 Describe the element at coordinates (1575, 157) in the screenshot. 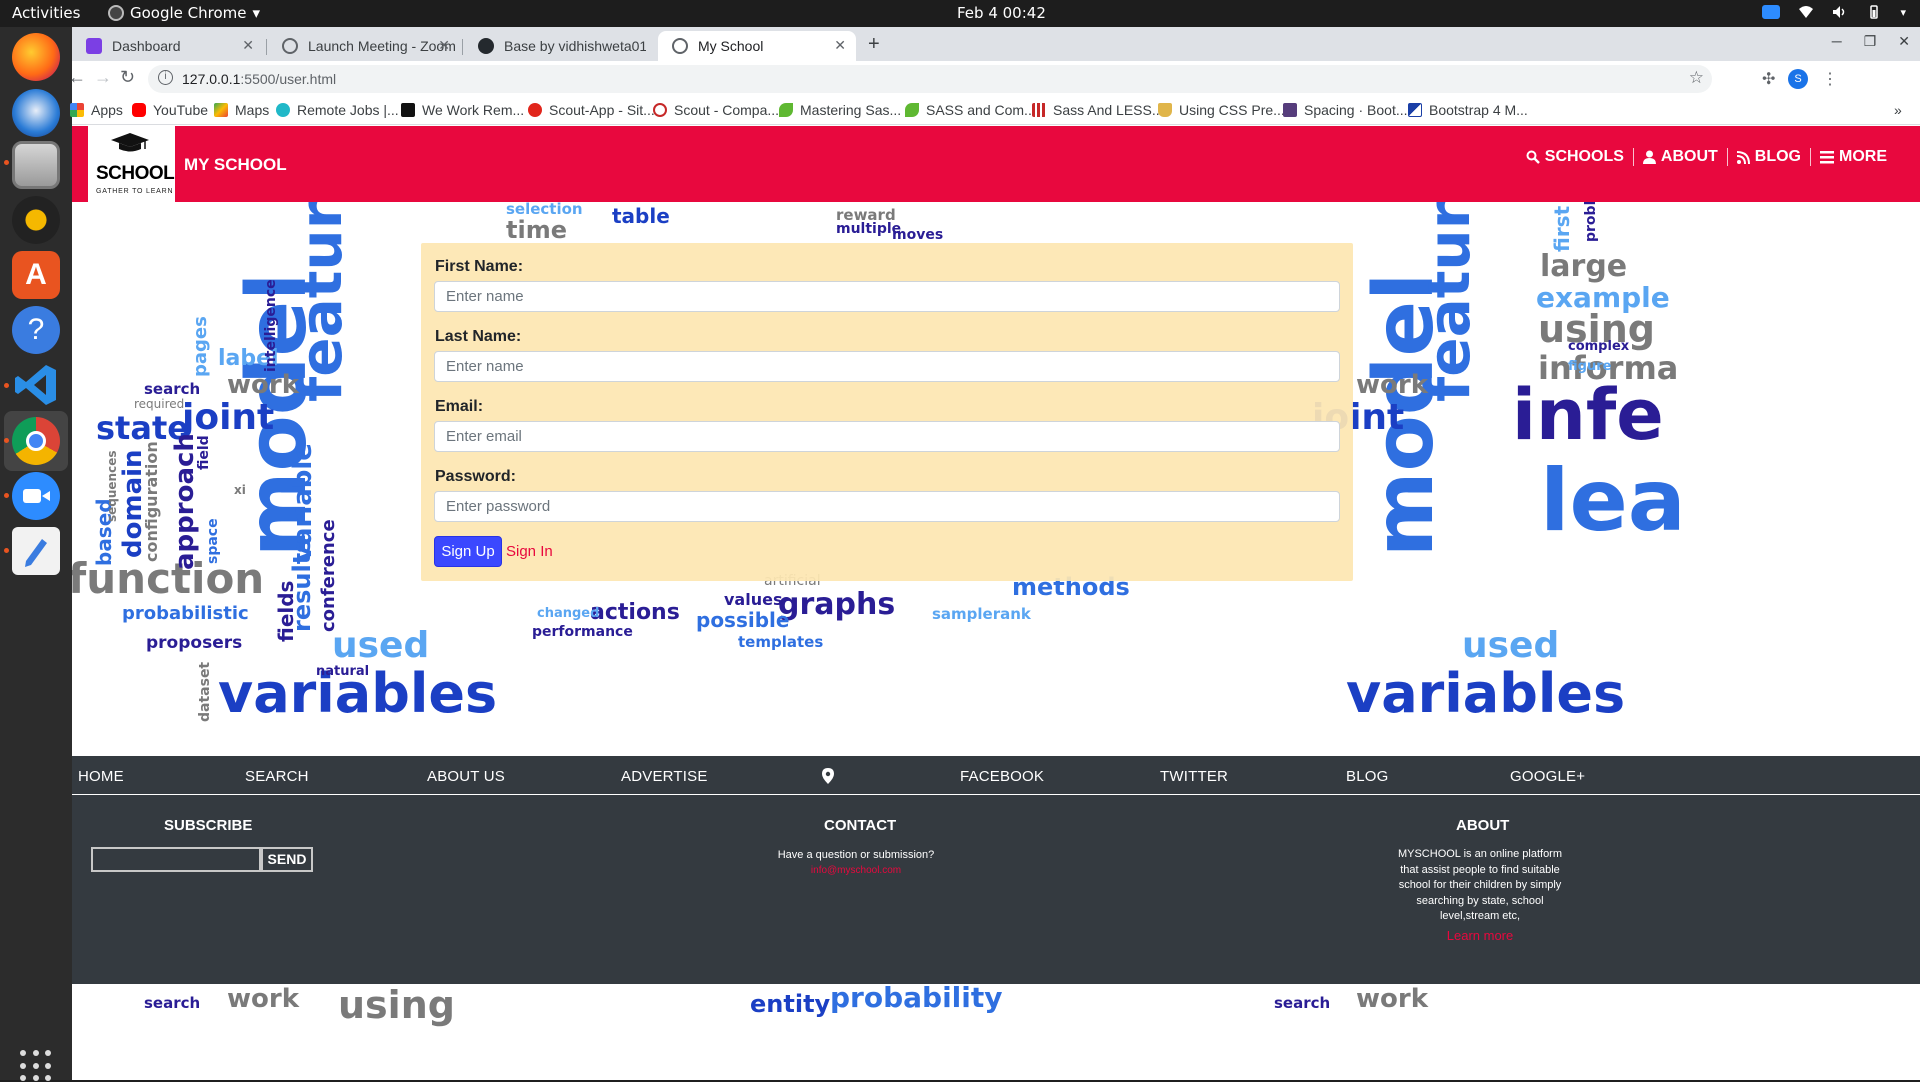

I see `nav-schools: SCHOOLS` at that location.